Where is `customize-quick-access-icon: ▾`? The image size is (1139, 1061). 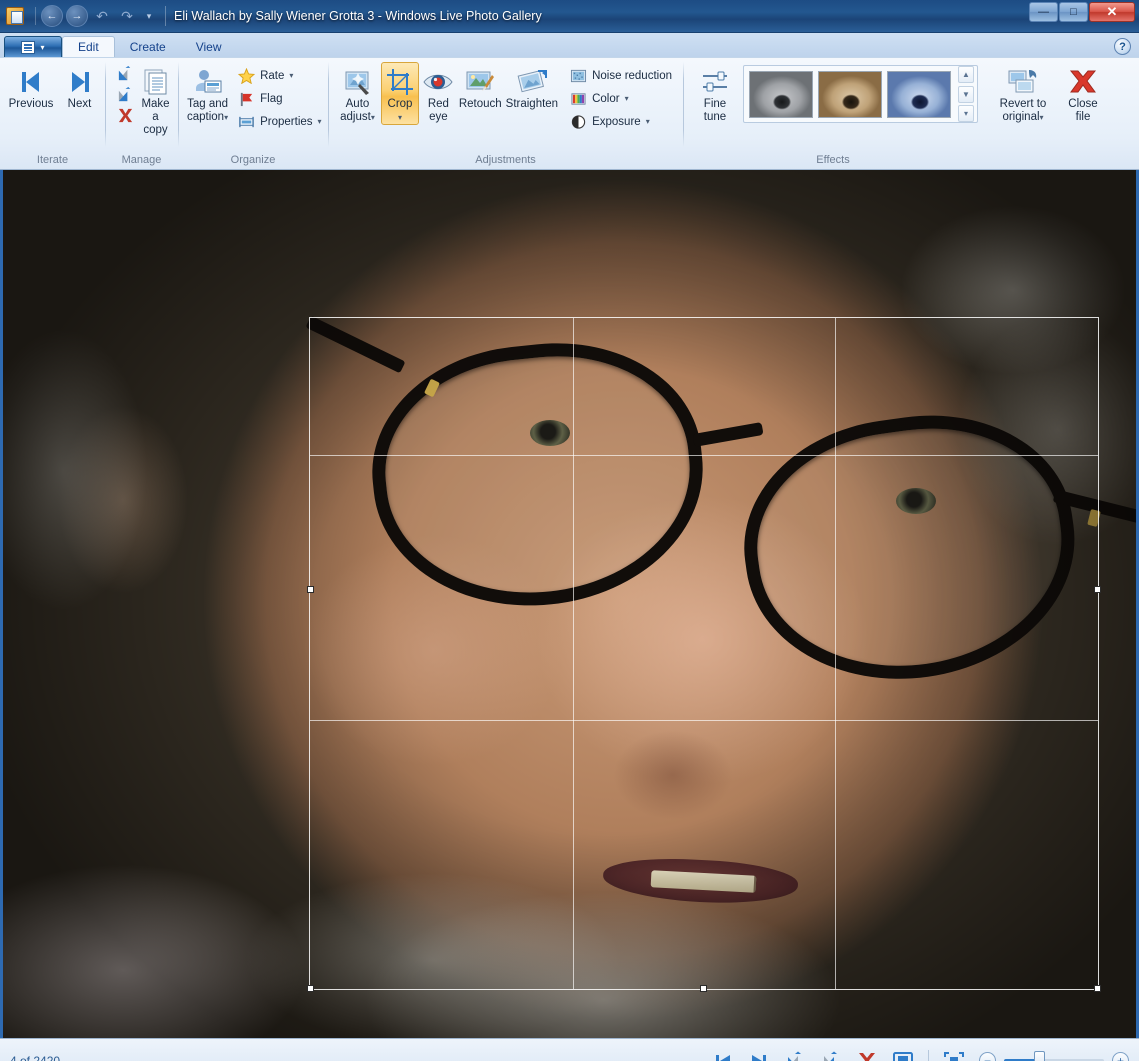
customize-quick-access-icon: ▾ is located at coordinates (149, 16).